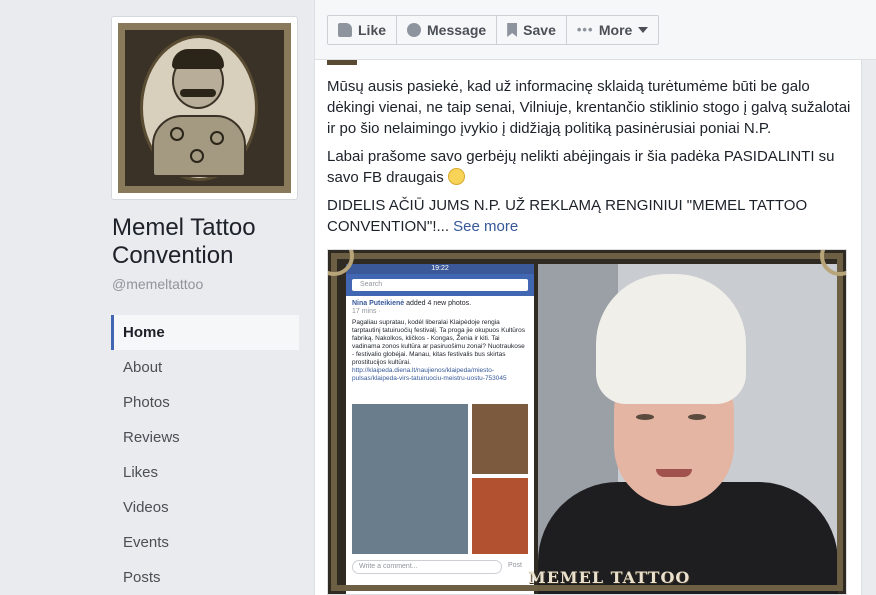  What do you see at coordinates (342, 62) in the screenshot?
I see `post-avatar-edge` at bounding box center [342, 62].